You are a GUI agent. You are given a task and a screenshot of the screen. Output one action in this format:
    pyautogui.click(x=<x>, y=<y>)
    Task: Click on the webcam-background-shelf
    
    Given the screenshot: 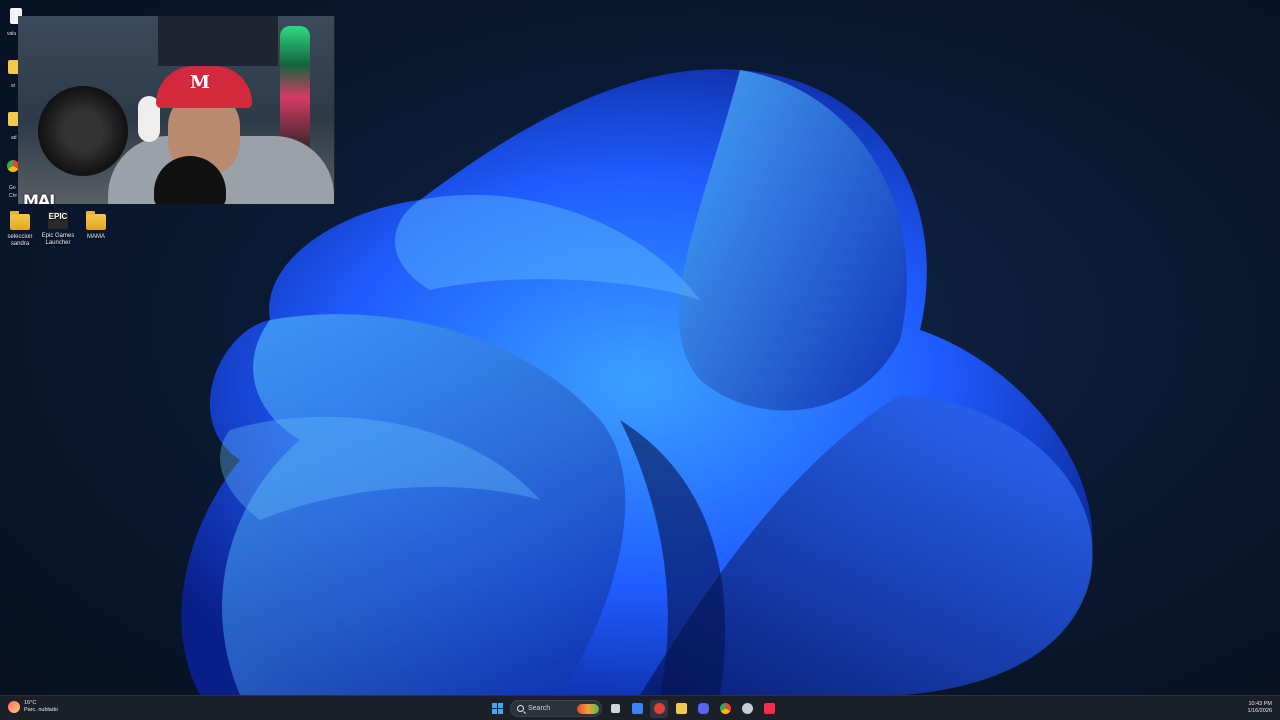 What is the action you would take?
    pyautogui.click(x=218, y=41)
    